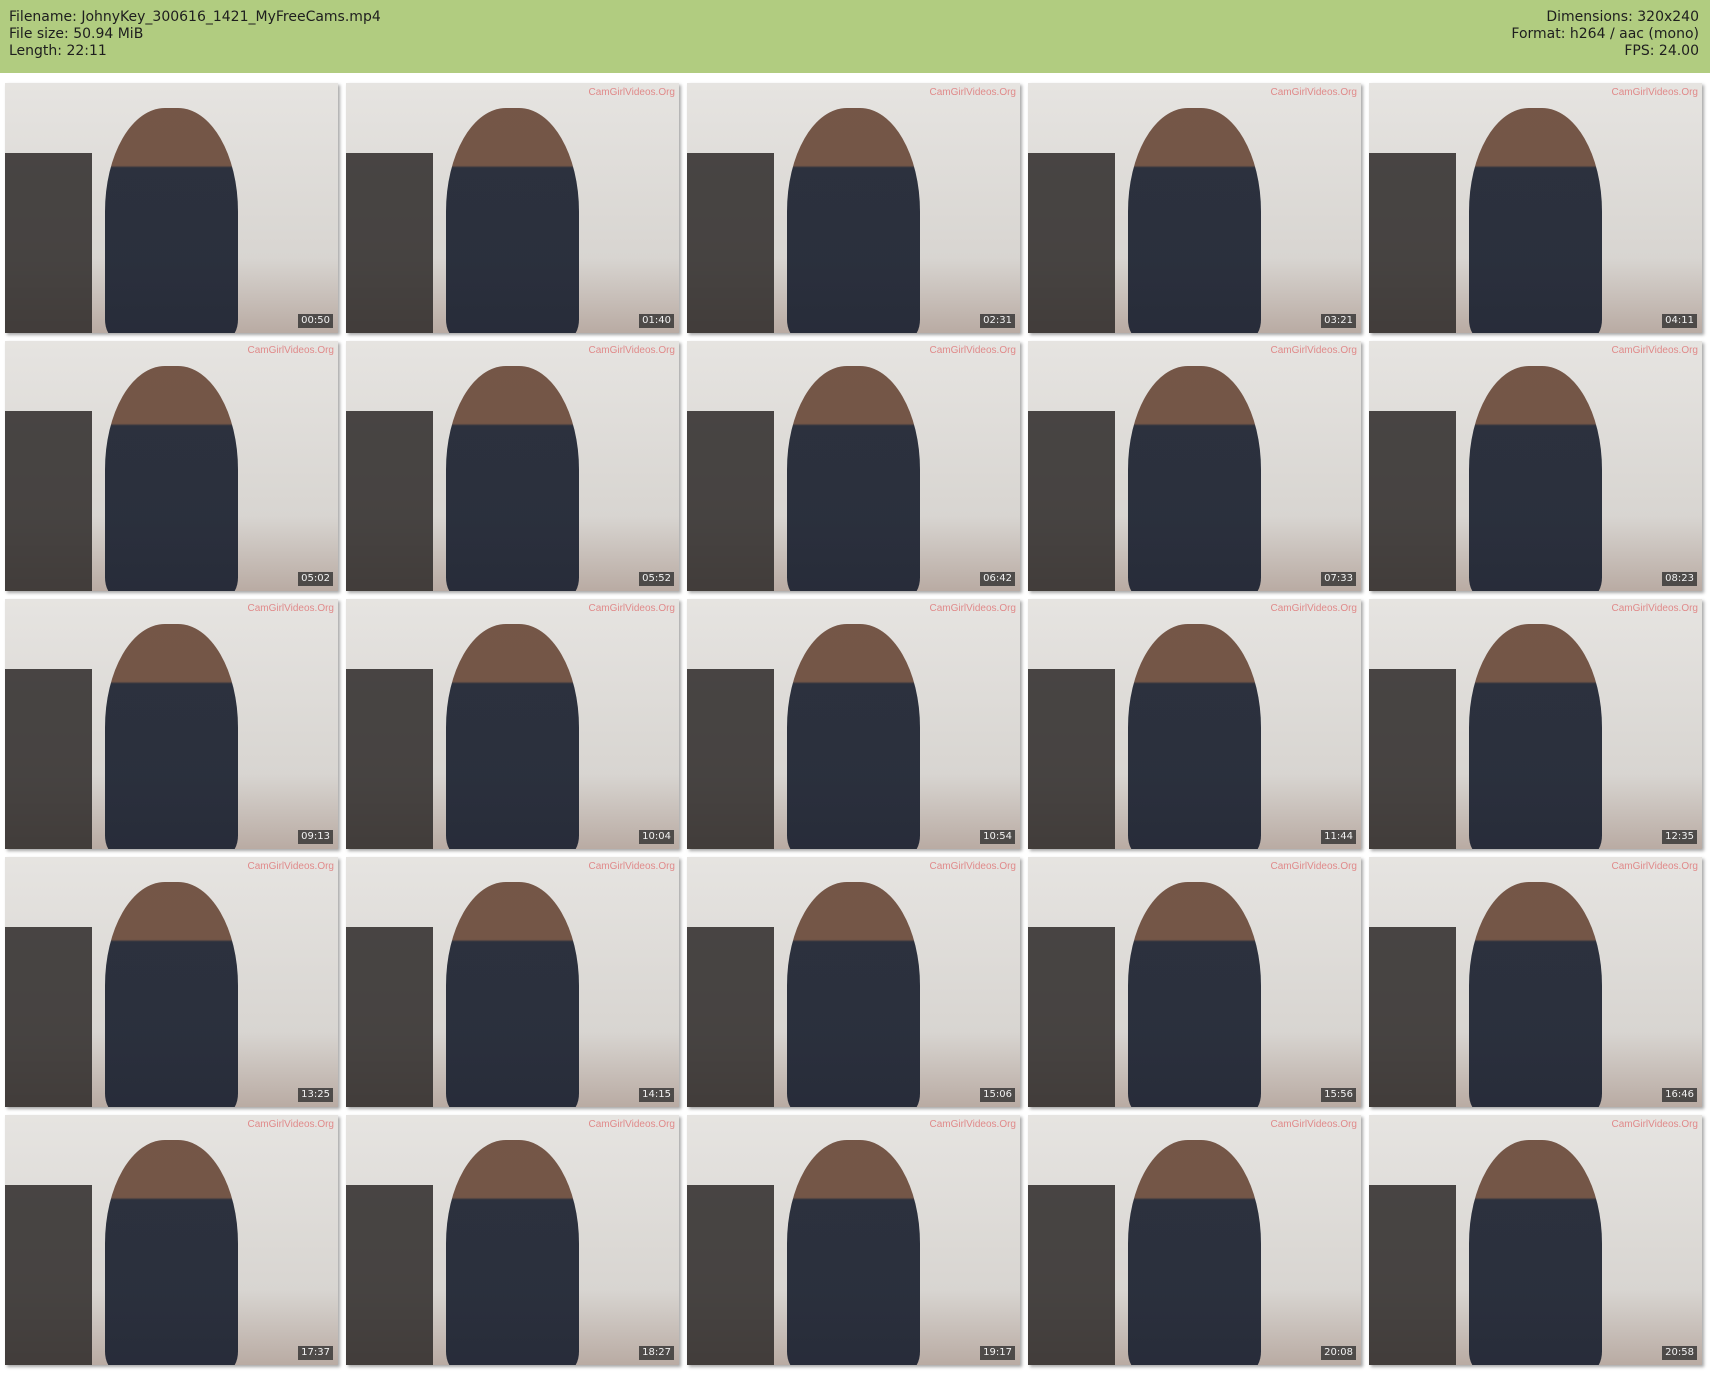 The height and width of the screenshot is (1373, 1710). Describe the element at coordinates (36, 51) in the screenshot. I see `length-label: Length:` at that location.